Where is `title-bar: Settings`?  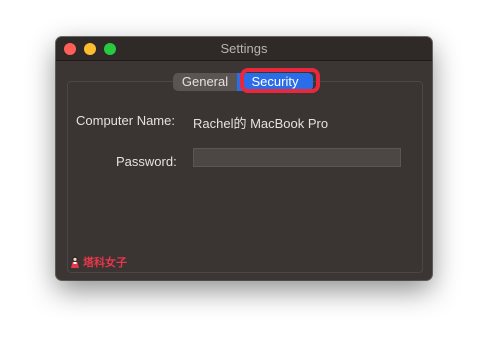 title-bar: Settings is located at coordinates (244, 49).